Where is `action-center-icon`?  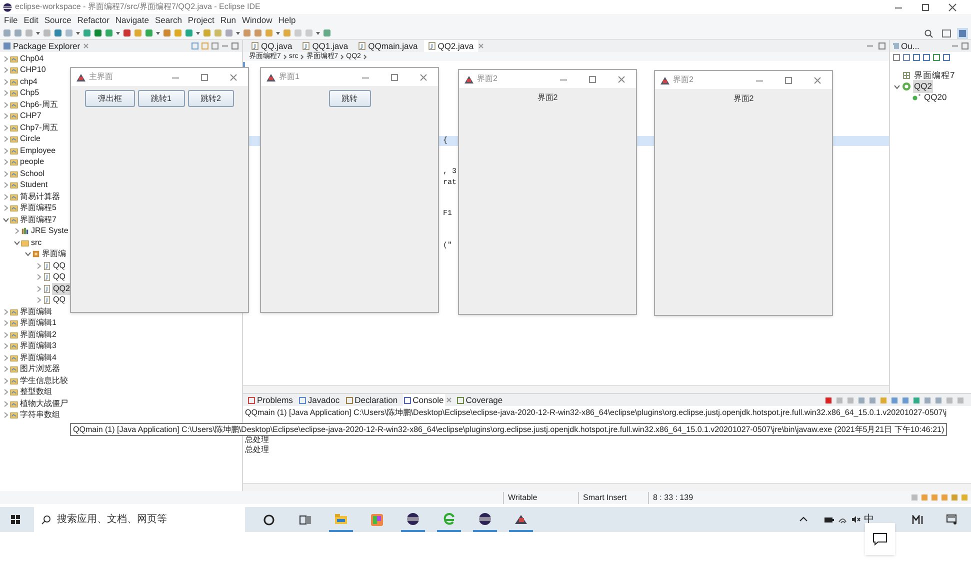
action-center-icon is located at coordinates (951, 519).